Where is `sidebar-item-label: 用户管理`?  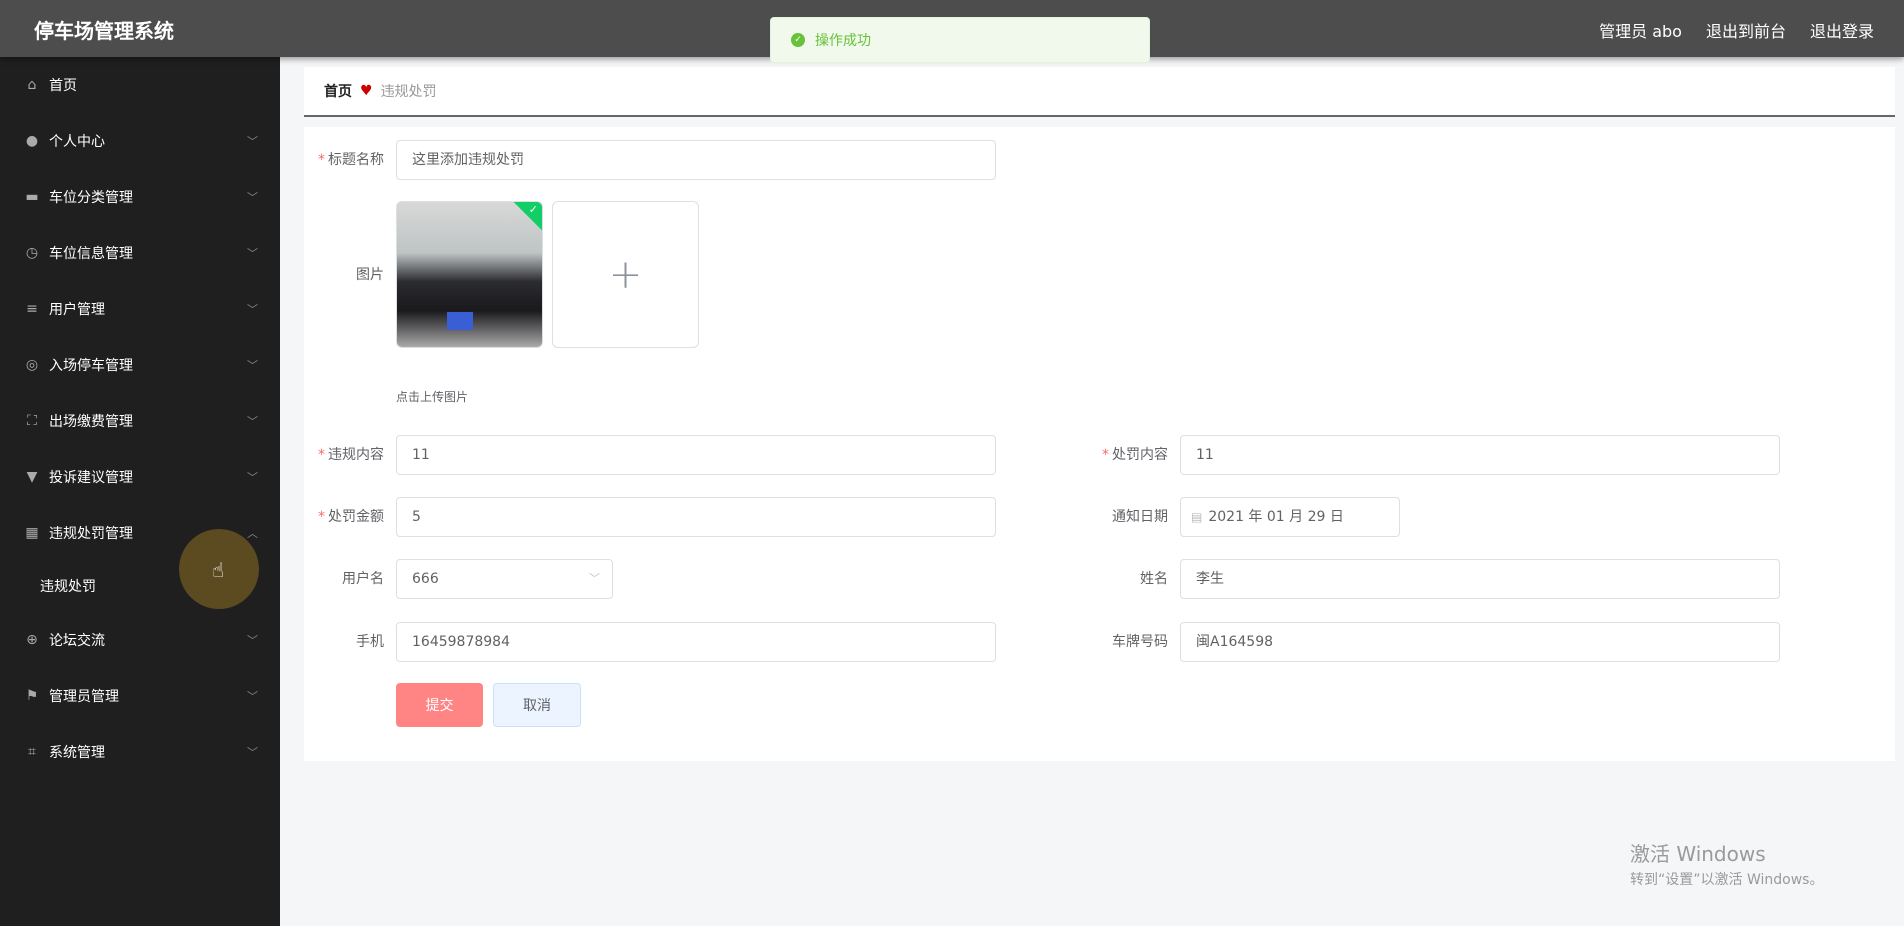 sidebar-item-label: 用户管理 is located at coordinates (77, 310).